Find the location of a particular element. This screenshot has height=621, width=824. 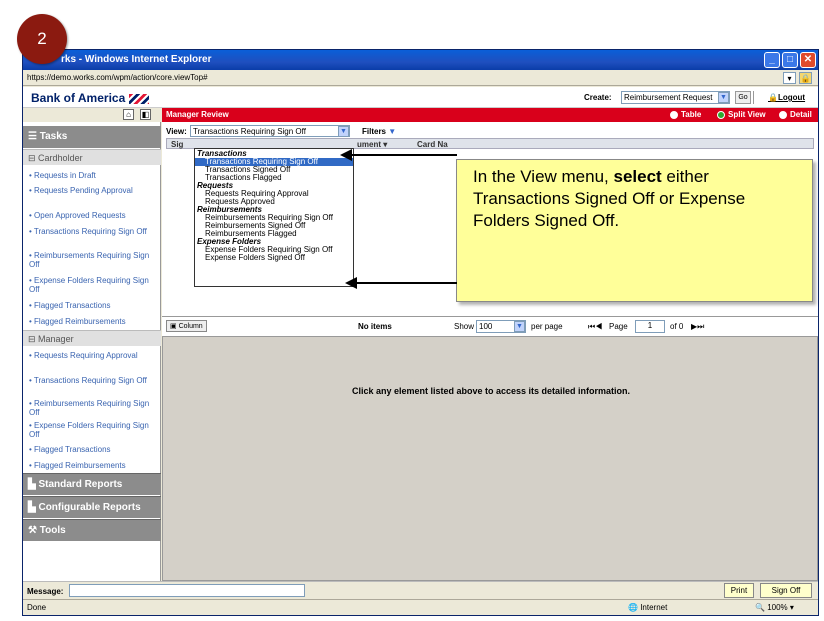

zoom-icon: 🔍 is located at coordinates (761, 607).